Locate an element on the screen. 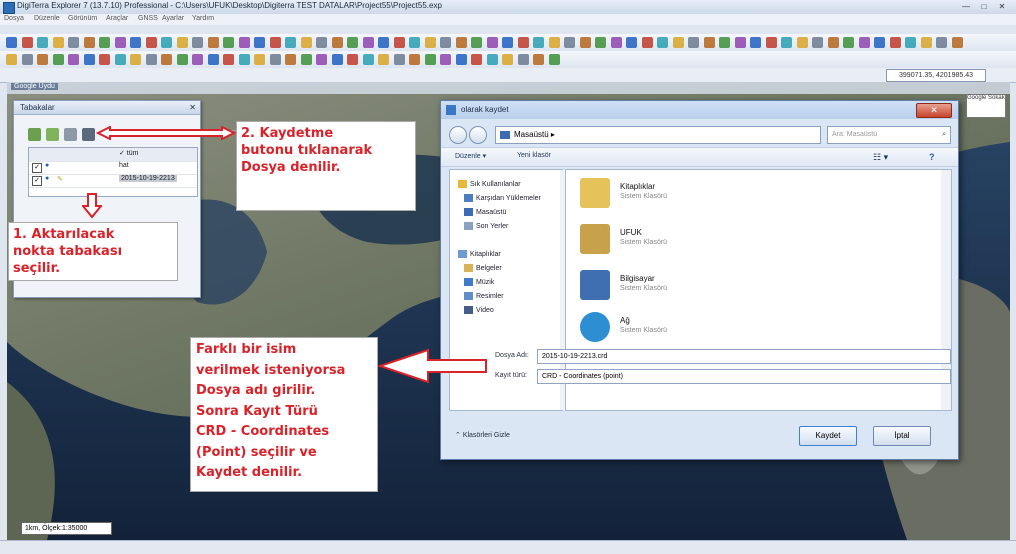 This screenshot has height=554, width=1016. layers-panel-header: Tabakalar ✕ is located at coordinates (107, 108).